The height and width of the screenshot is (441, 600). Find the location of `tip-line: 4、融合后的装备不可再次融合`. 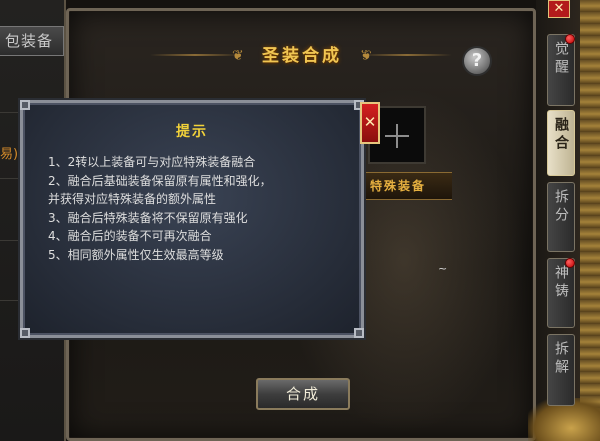

tip-line: 4、融合后的装备不可再次融合 is located at coordinates (130, 236).